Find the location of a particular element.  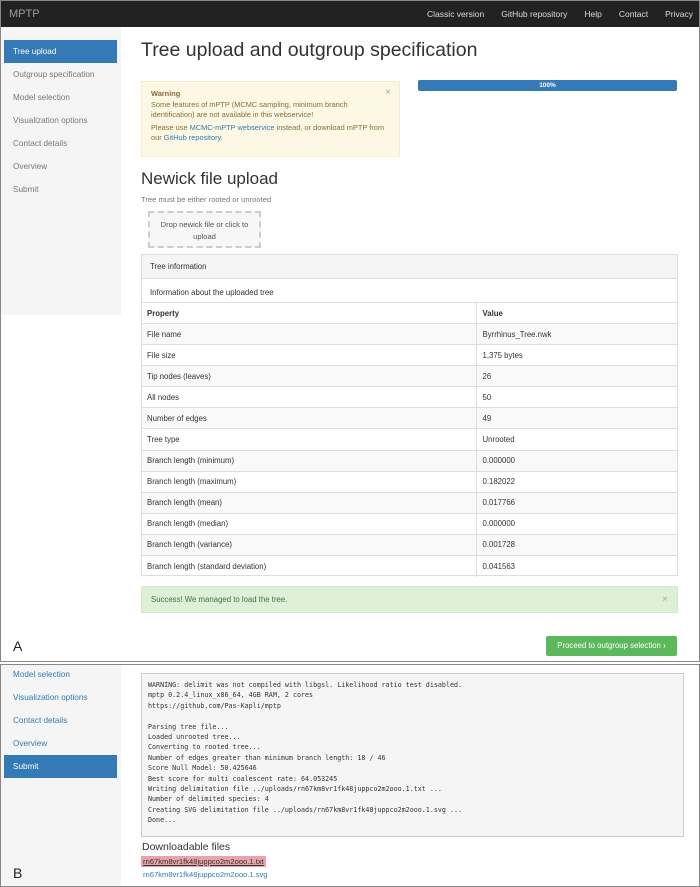

console-line: Score Null Model: 50.425646 is located at coordinates (202, 768).